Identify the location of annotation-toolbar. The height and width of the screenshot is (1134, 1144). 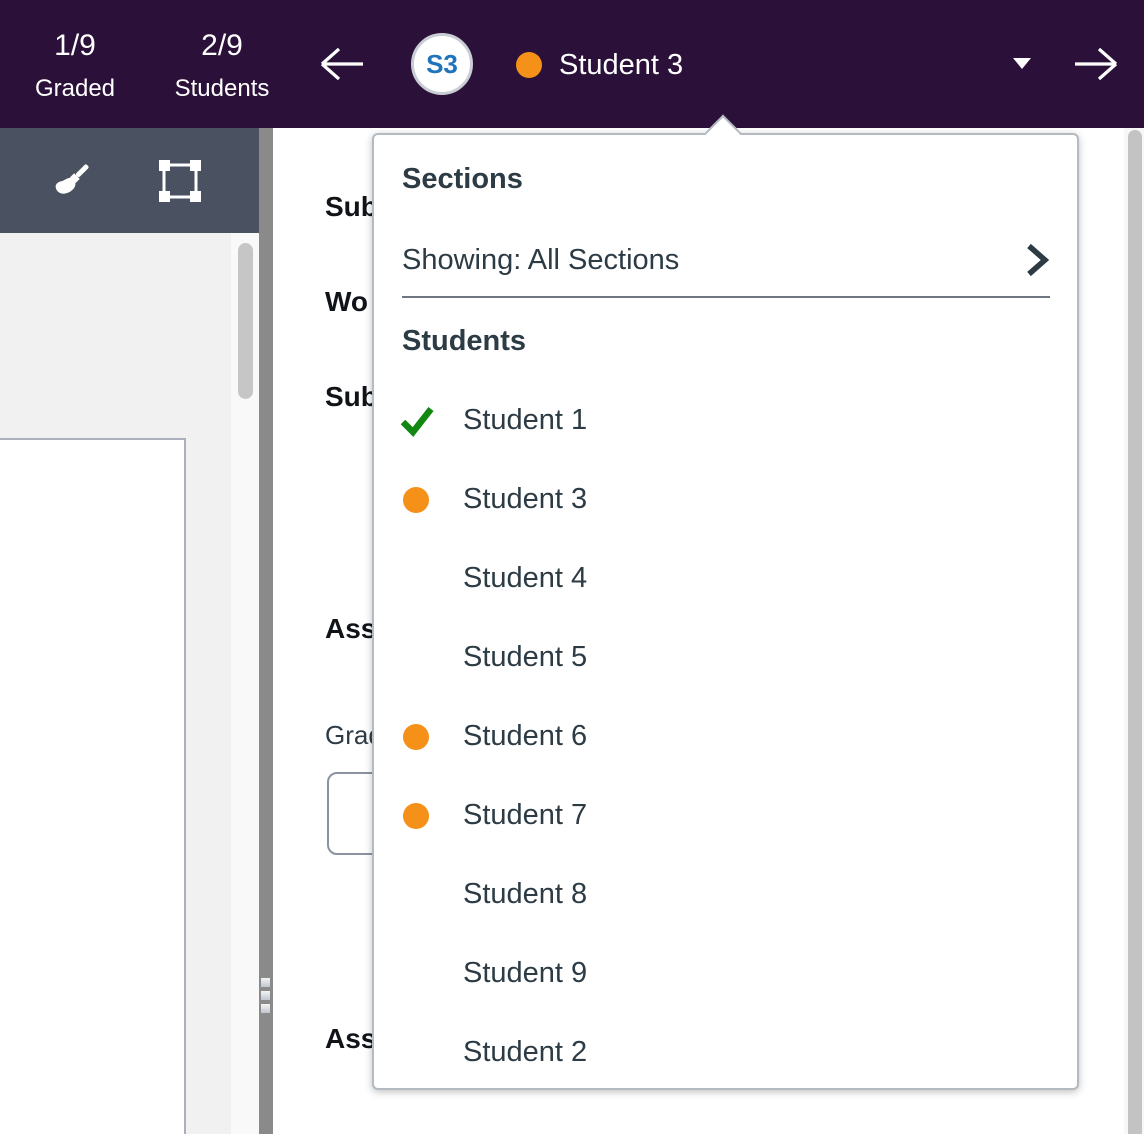
(129, 180).